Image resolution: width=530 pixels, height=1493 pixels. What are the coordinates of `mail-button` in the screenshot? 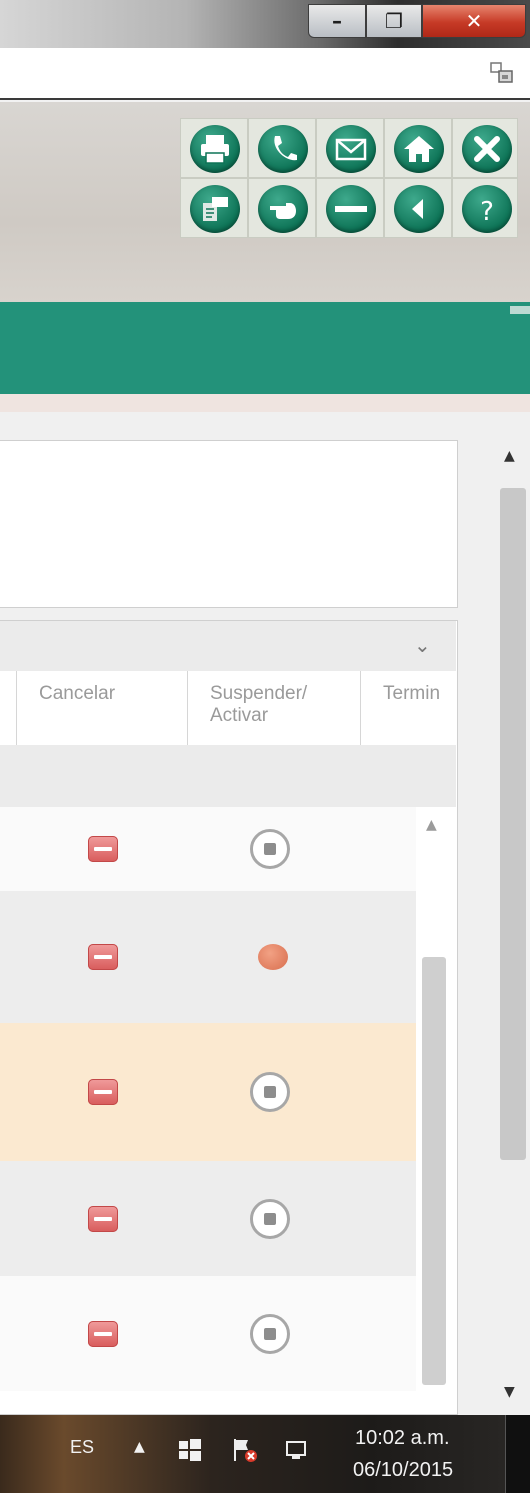 It's located at (350, 148).